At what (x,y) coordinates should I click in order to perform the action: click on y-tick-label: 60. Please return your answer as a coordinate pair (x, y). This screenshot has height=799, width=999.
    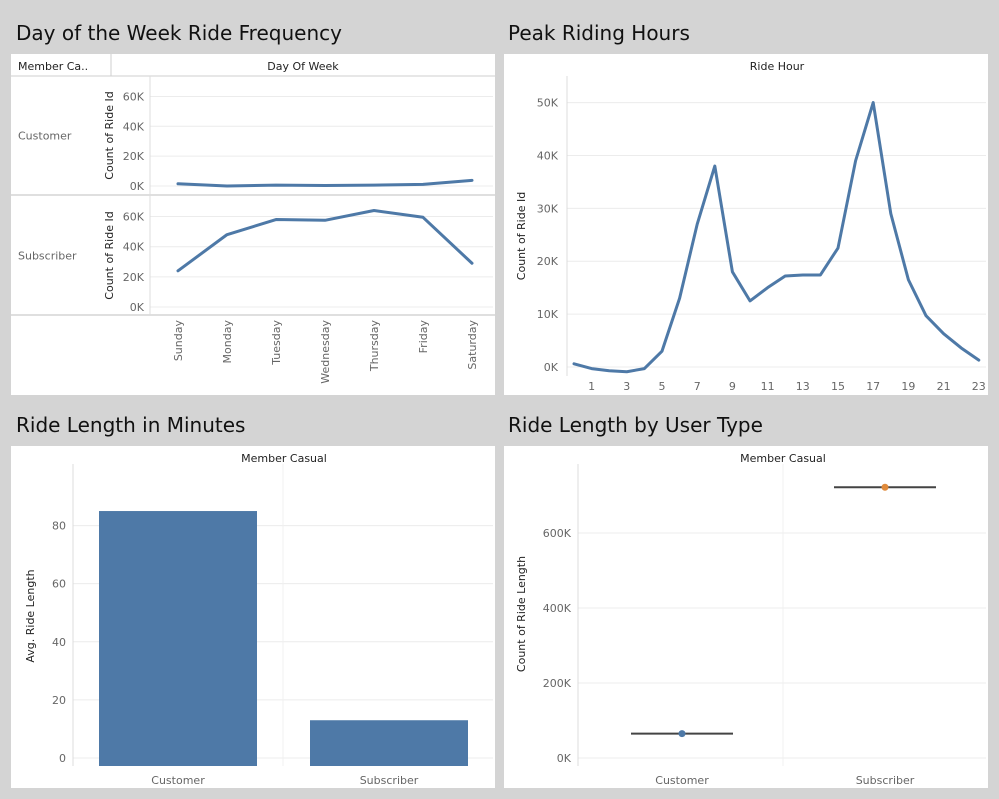
    Looking at the image, I should click on (59, 584).